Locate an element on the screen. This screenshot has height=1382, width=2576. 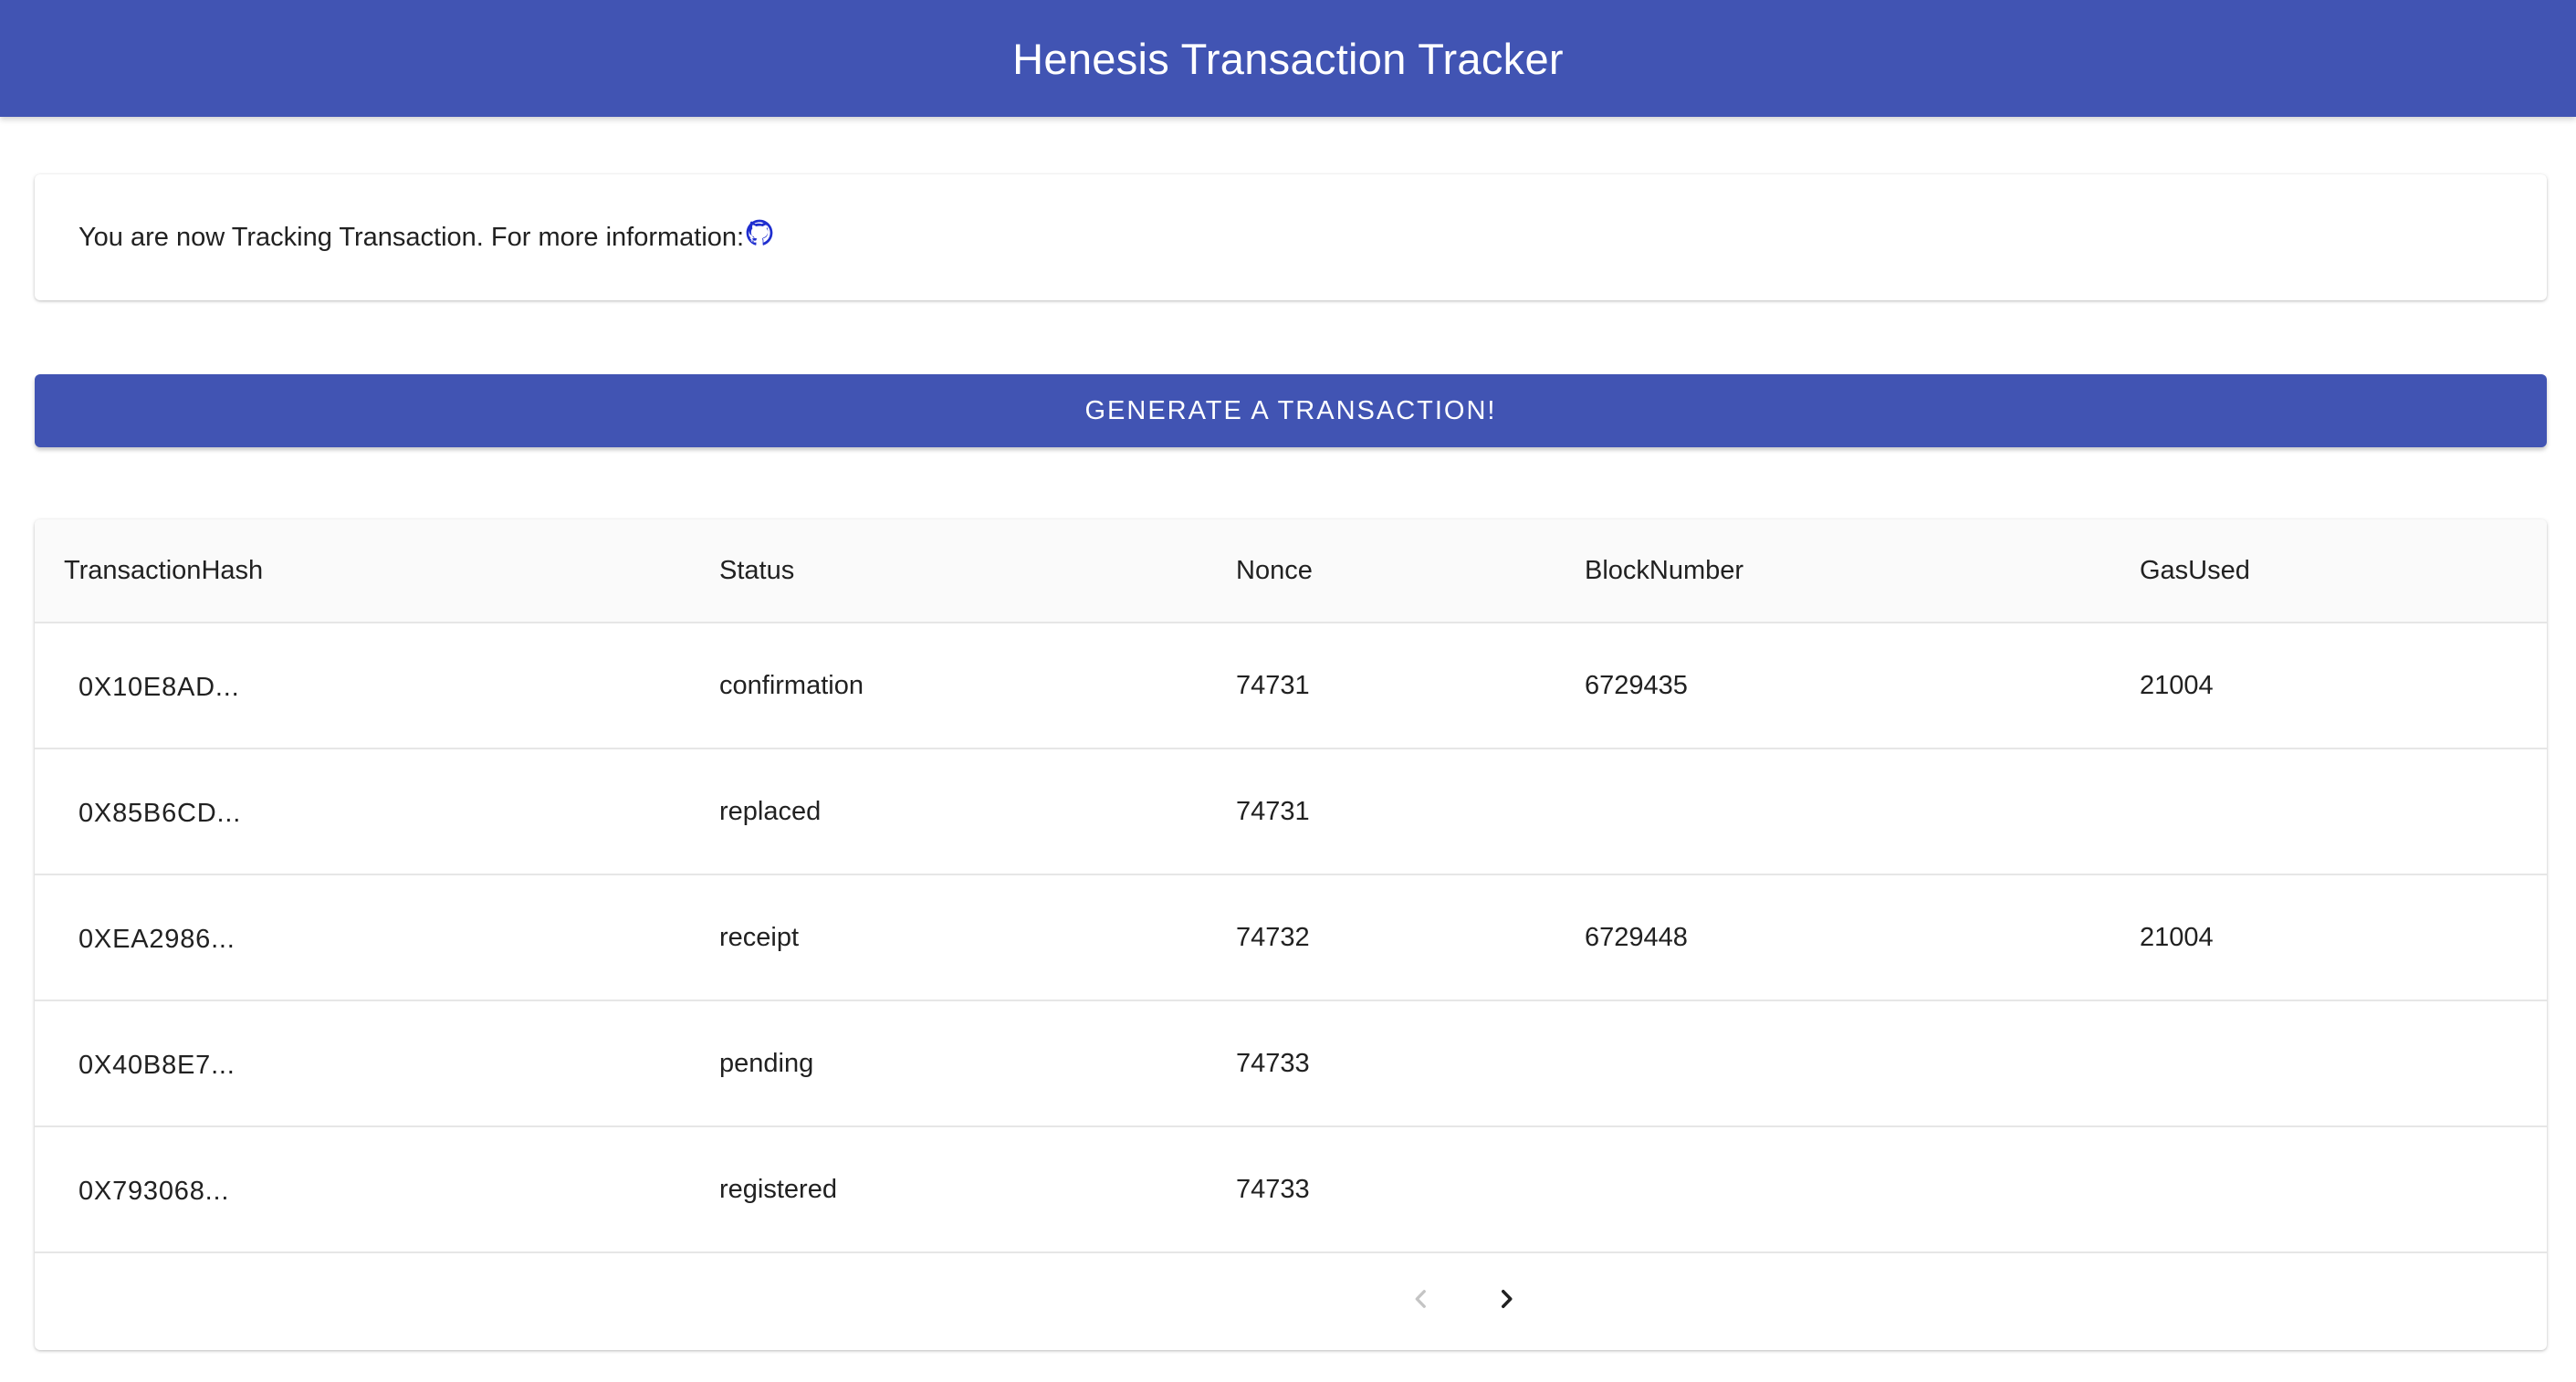
column-header-transaction-hash: TransactionHash is located at coordinates (163, 570).